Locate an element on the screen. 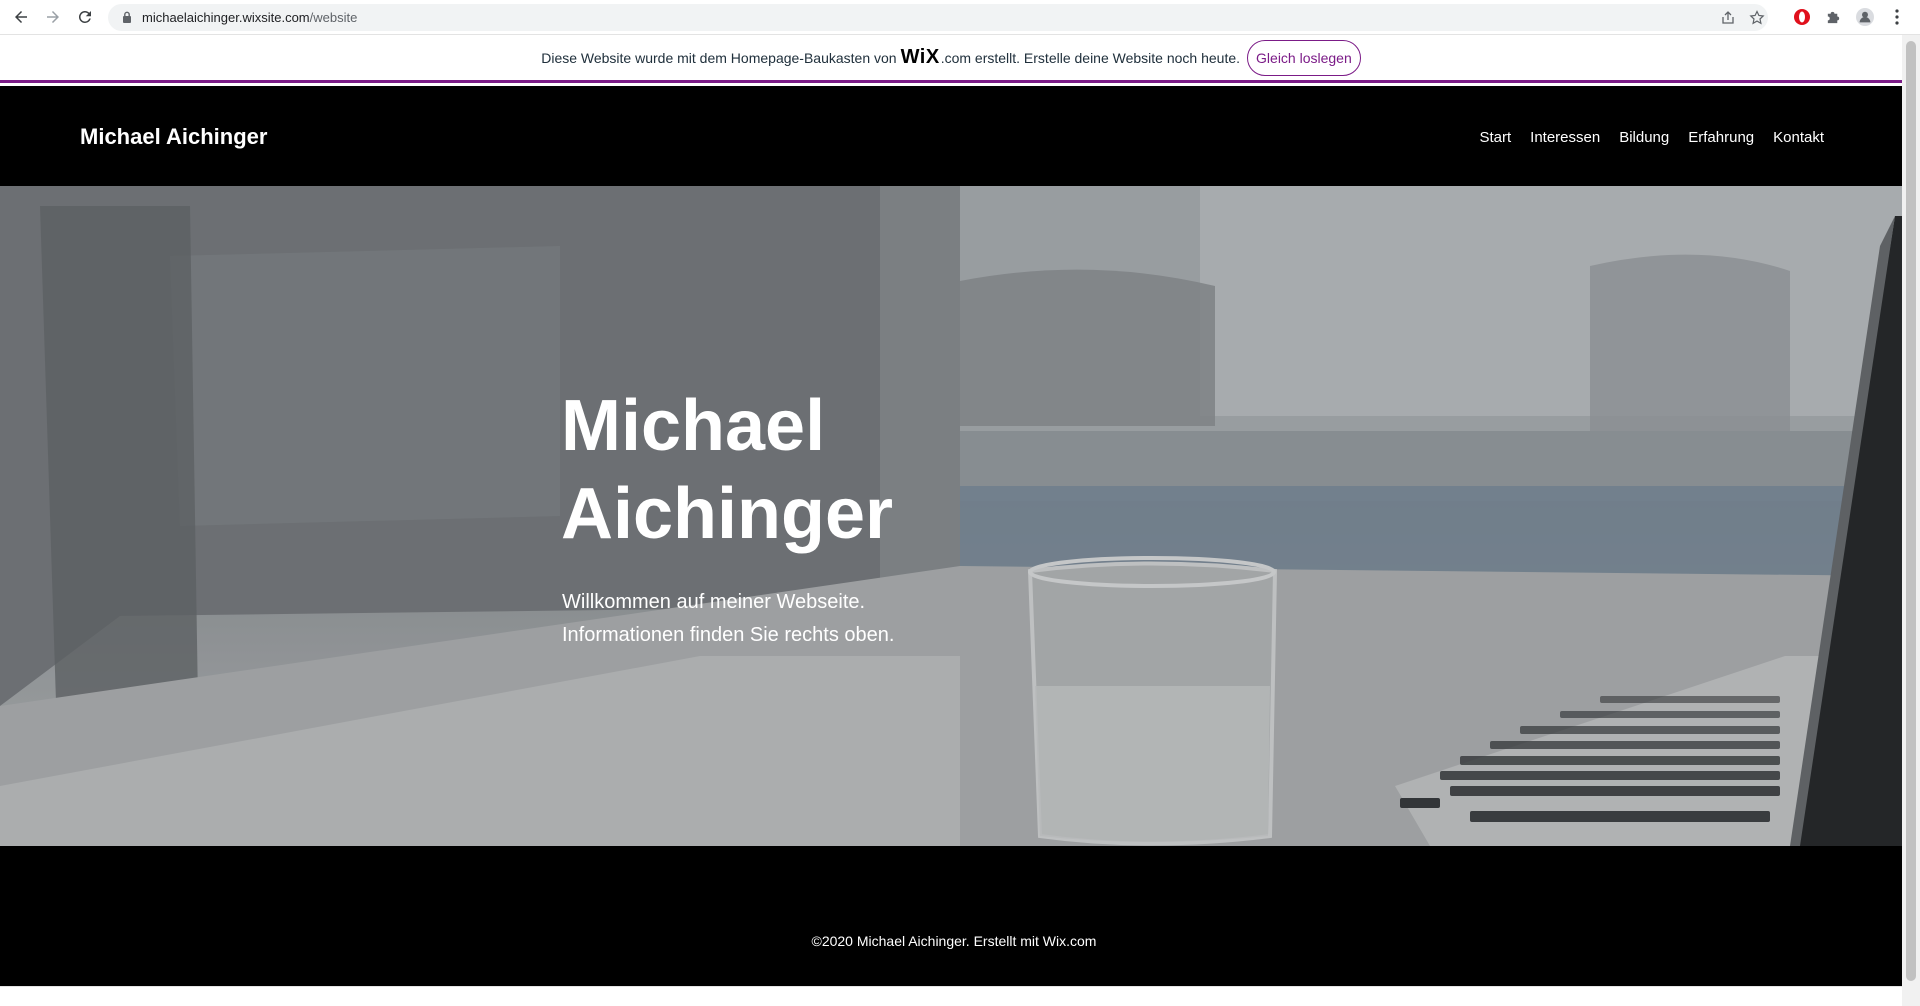  back-arrow-icon is located at coordinates (21, 17).